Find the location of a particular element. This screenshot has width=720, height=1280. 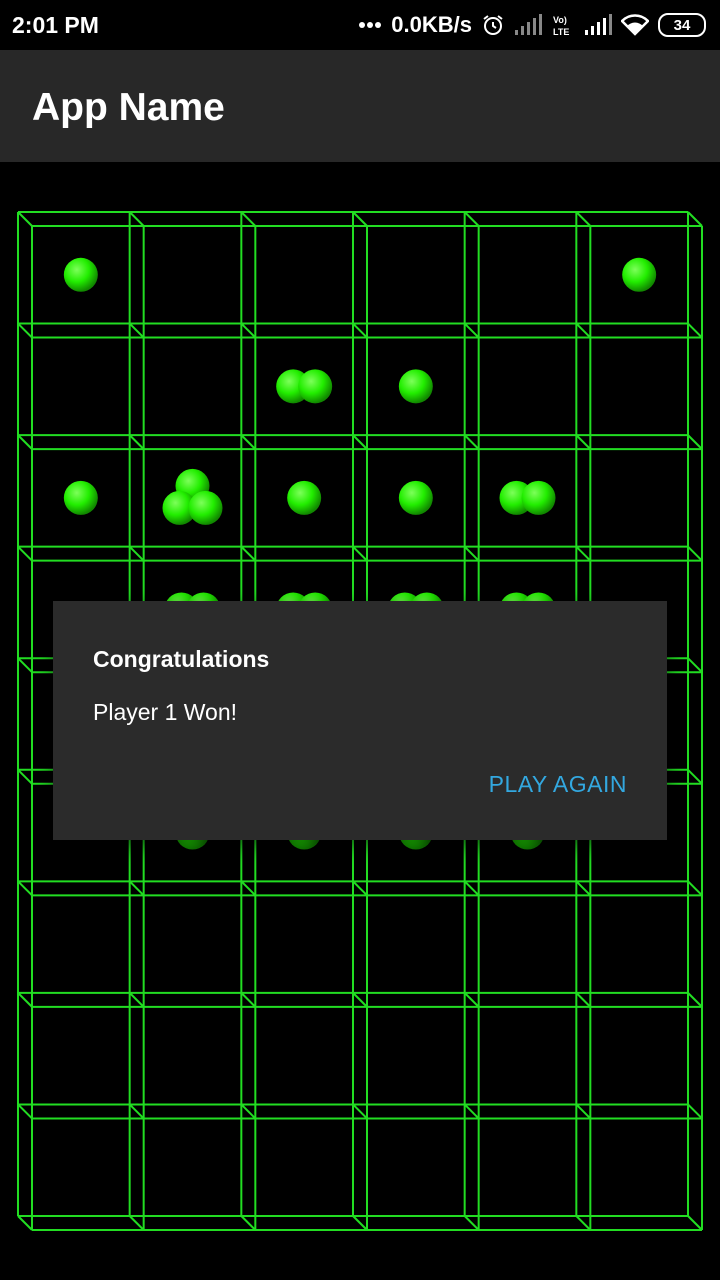

dialog-message: Player 1 Won! is located at coordinates (165, 712).